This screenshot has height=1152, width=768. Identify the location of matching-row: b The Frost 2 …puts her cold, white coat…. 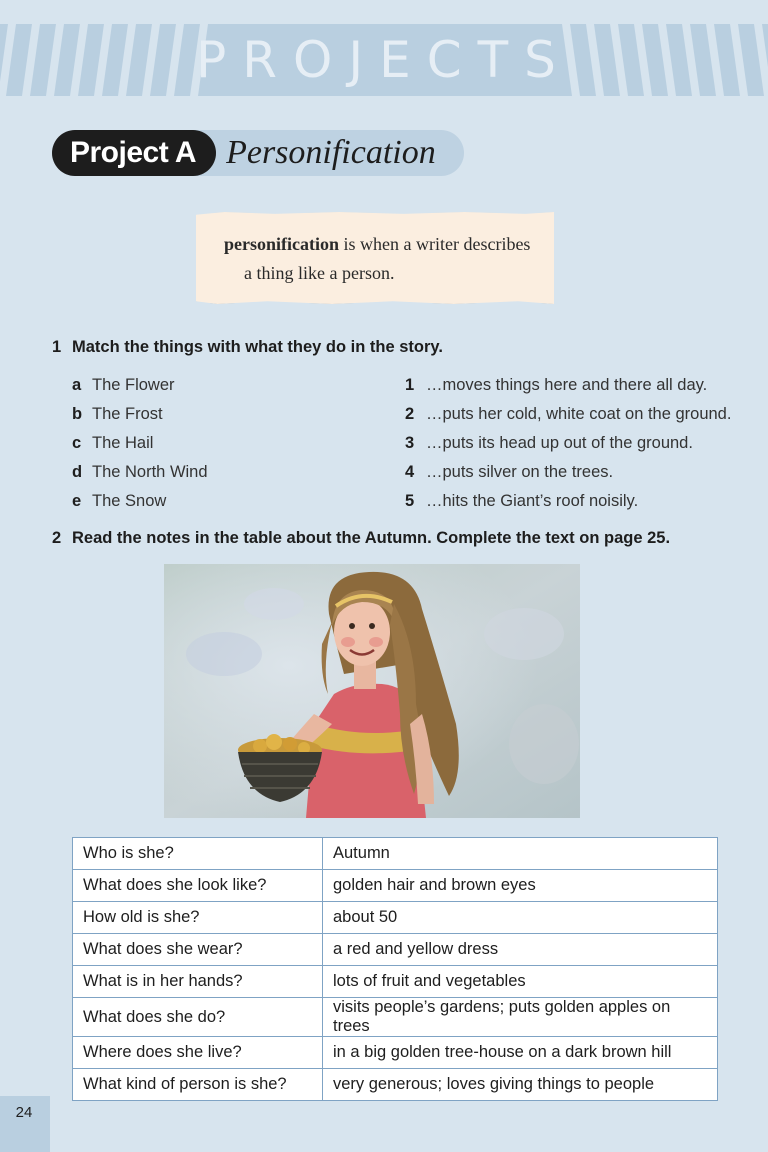
(412, 415).